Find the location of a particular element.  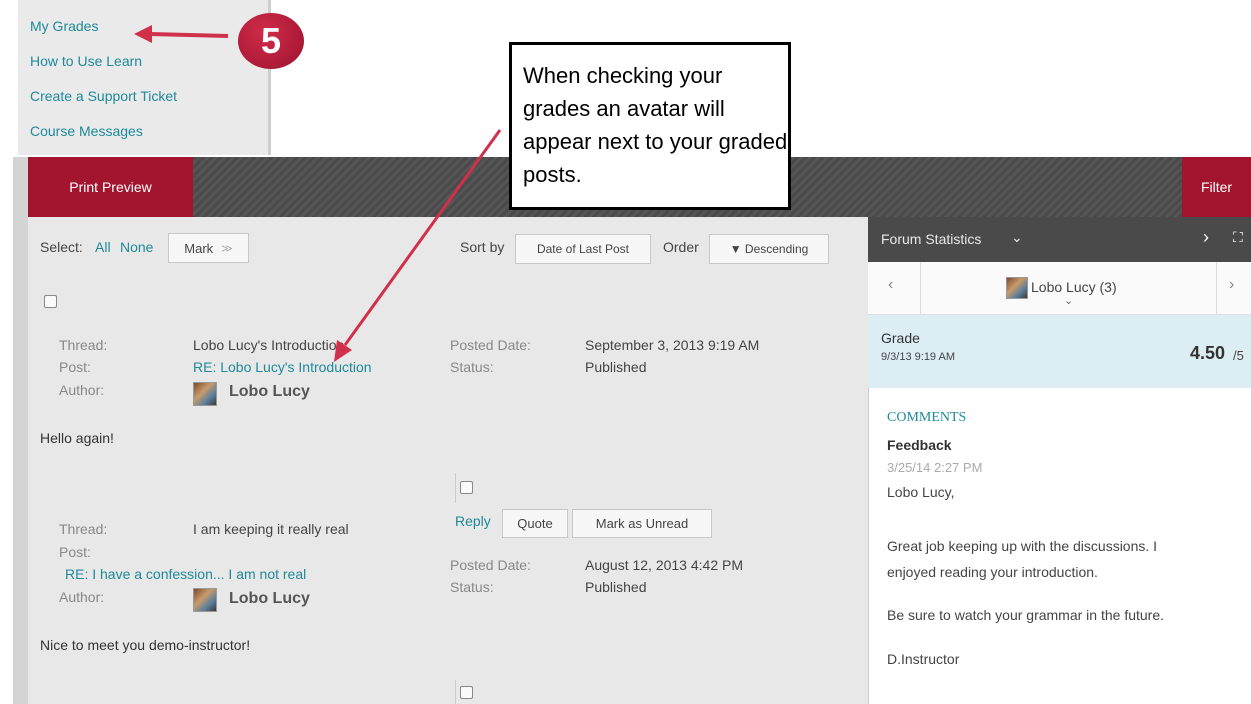

annotation-arrows is located at coordinates (318, 193).